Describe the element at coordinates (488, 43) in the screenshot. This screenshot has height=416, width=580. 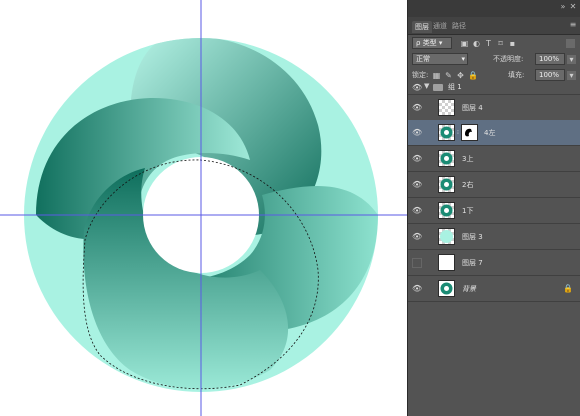
I see `type-filter-icon: T` at that location.